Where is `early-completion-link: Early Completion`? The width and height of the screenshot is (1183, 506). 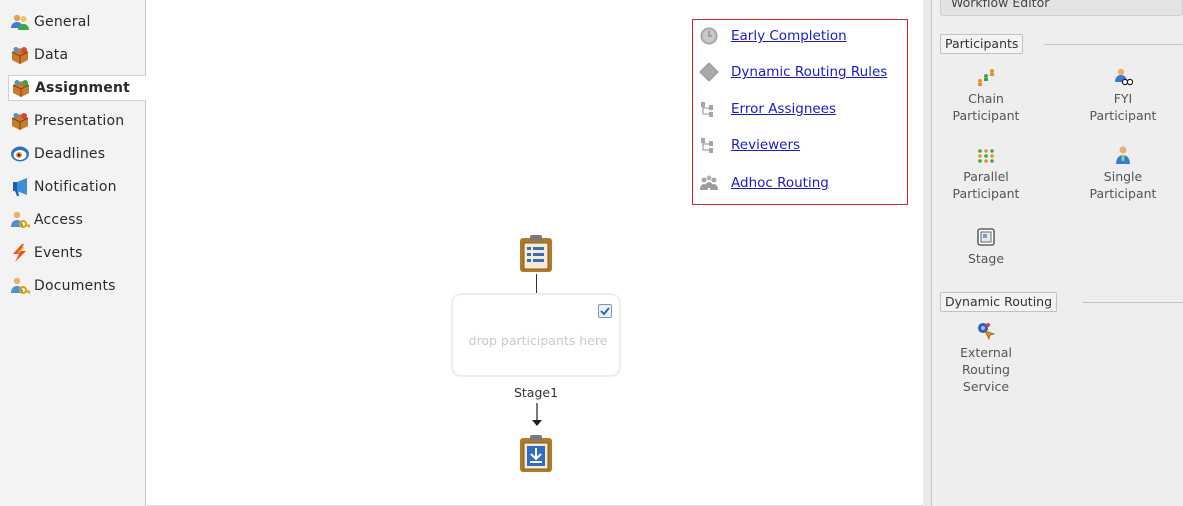
early-completion-link: Early Completion is located at coordinates (773, 36).